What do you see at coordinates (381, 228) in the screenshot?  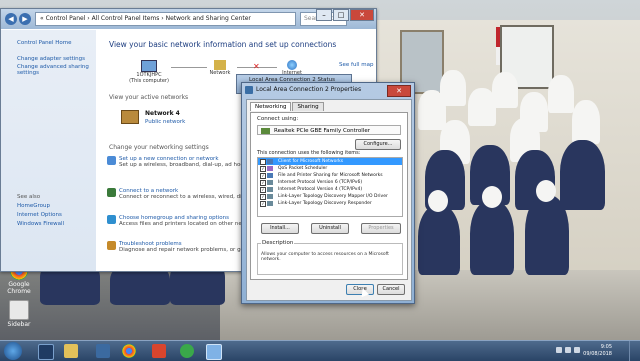 I see `properties-button: Properties` at bounding box center [381, 228].